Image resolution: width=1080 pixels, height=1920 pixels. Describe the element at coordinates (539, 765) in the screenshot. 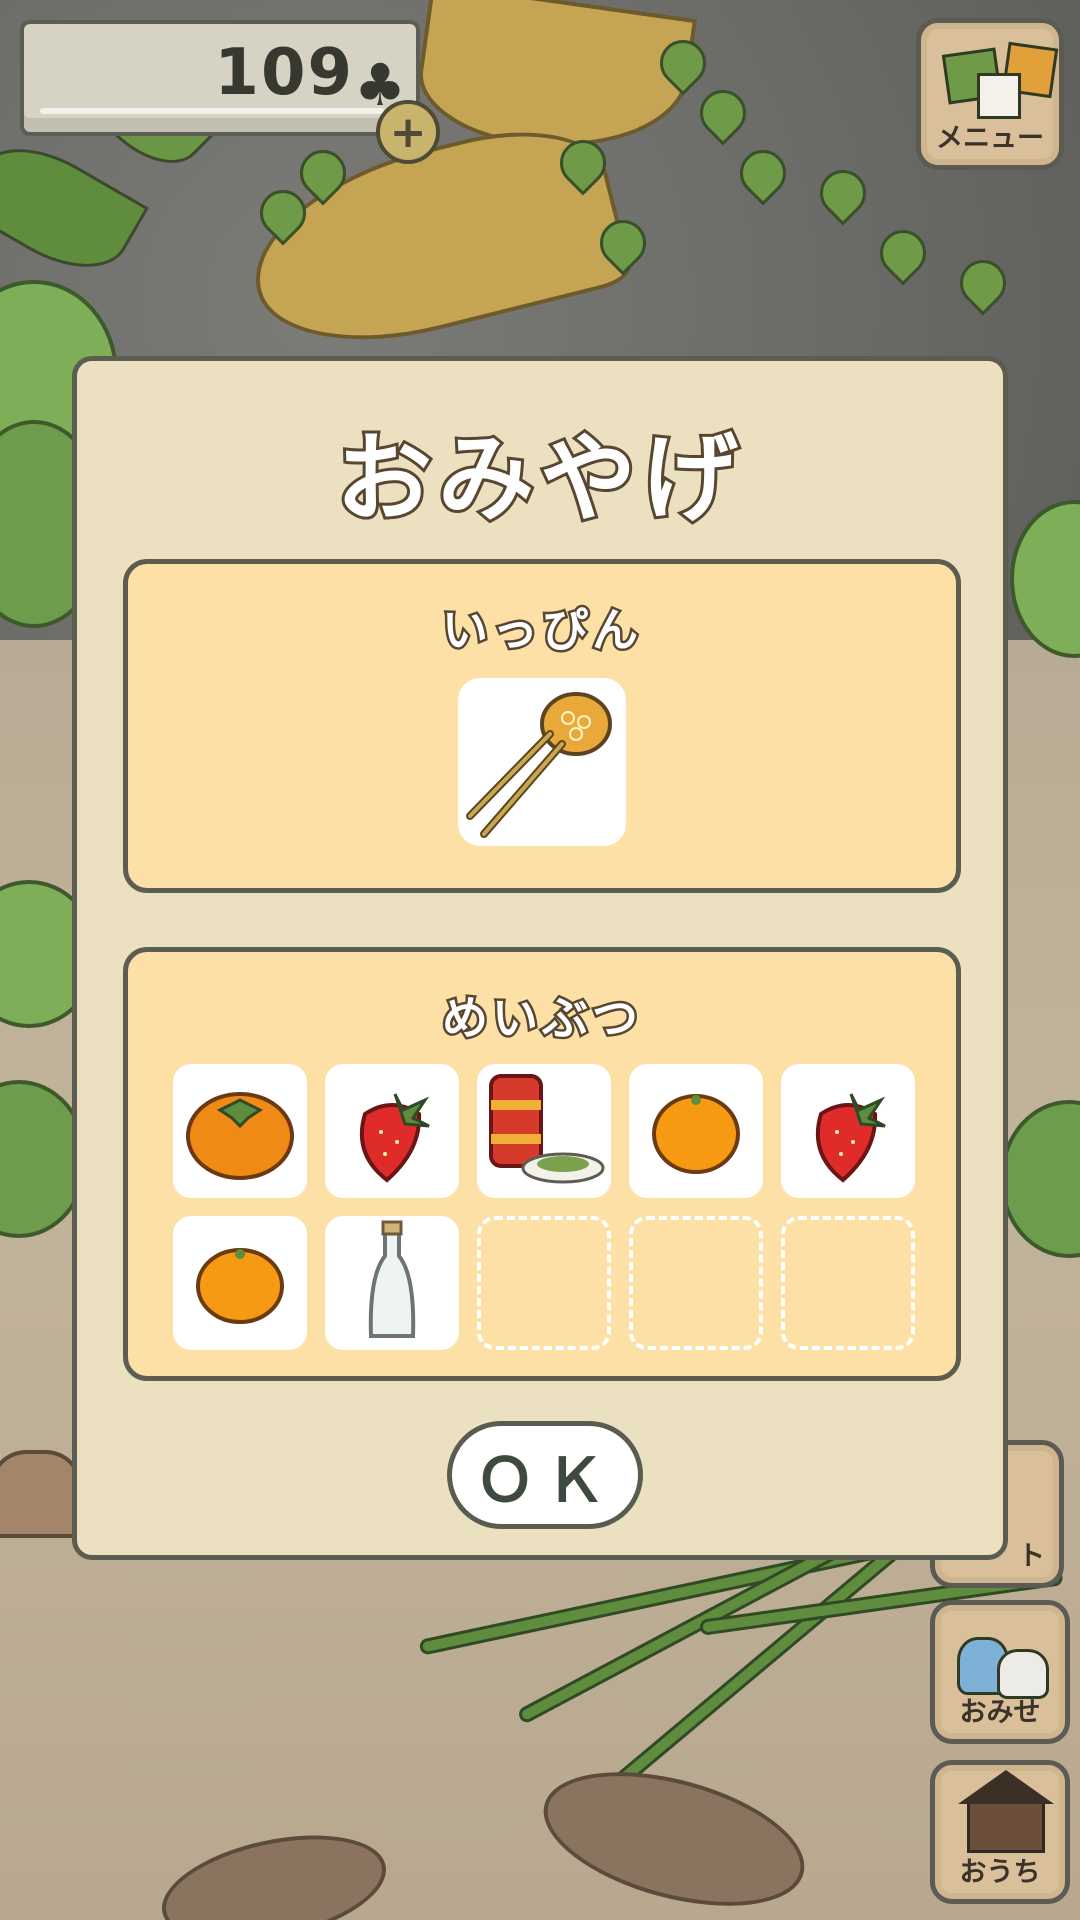

I see `hairpin-icon` at that location.